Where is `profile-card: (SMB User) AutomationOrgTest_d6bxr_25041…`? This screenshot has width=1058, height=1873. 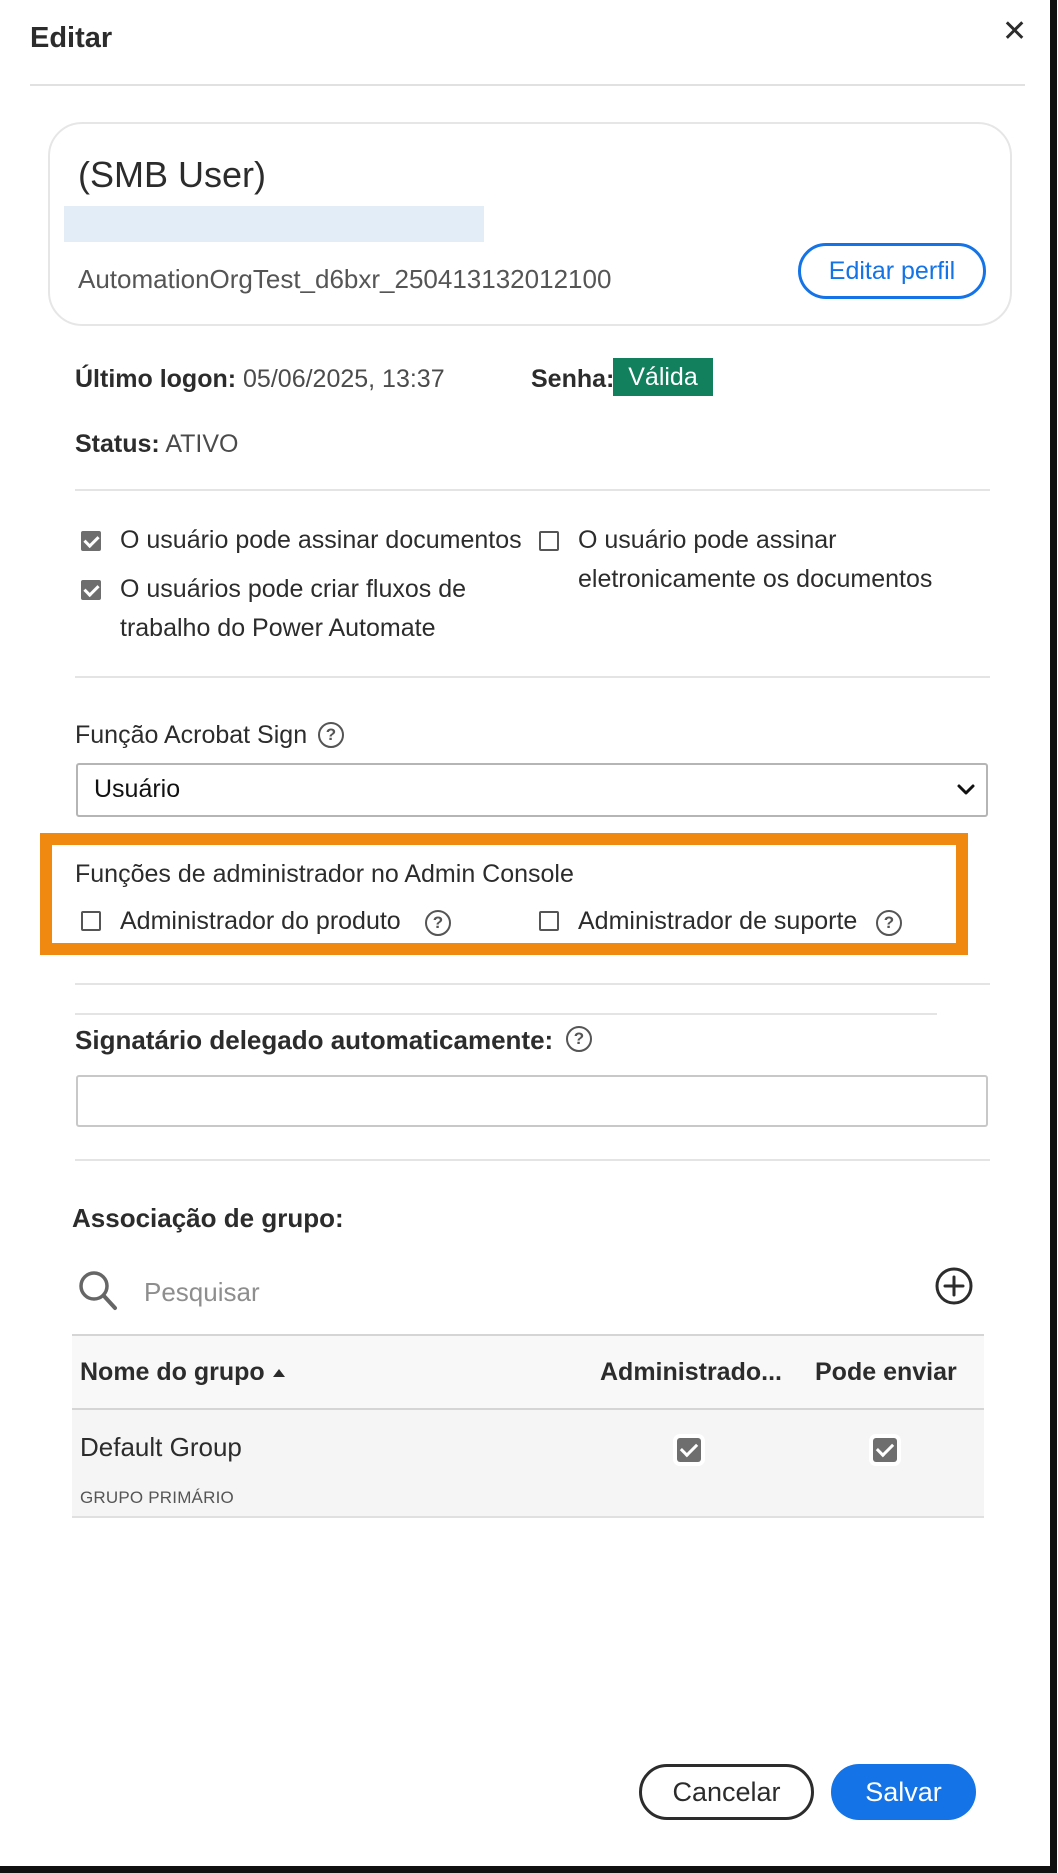 profile-card: (SMB User) AutomationOrgTest_d6bxr_25041… is located at coordinates (530, 224).